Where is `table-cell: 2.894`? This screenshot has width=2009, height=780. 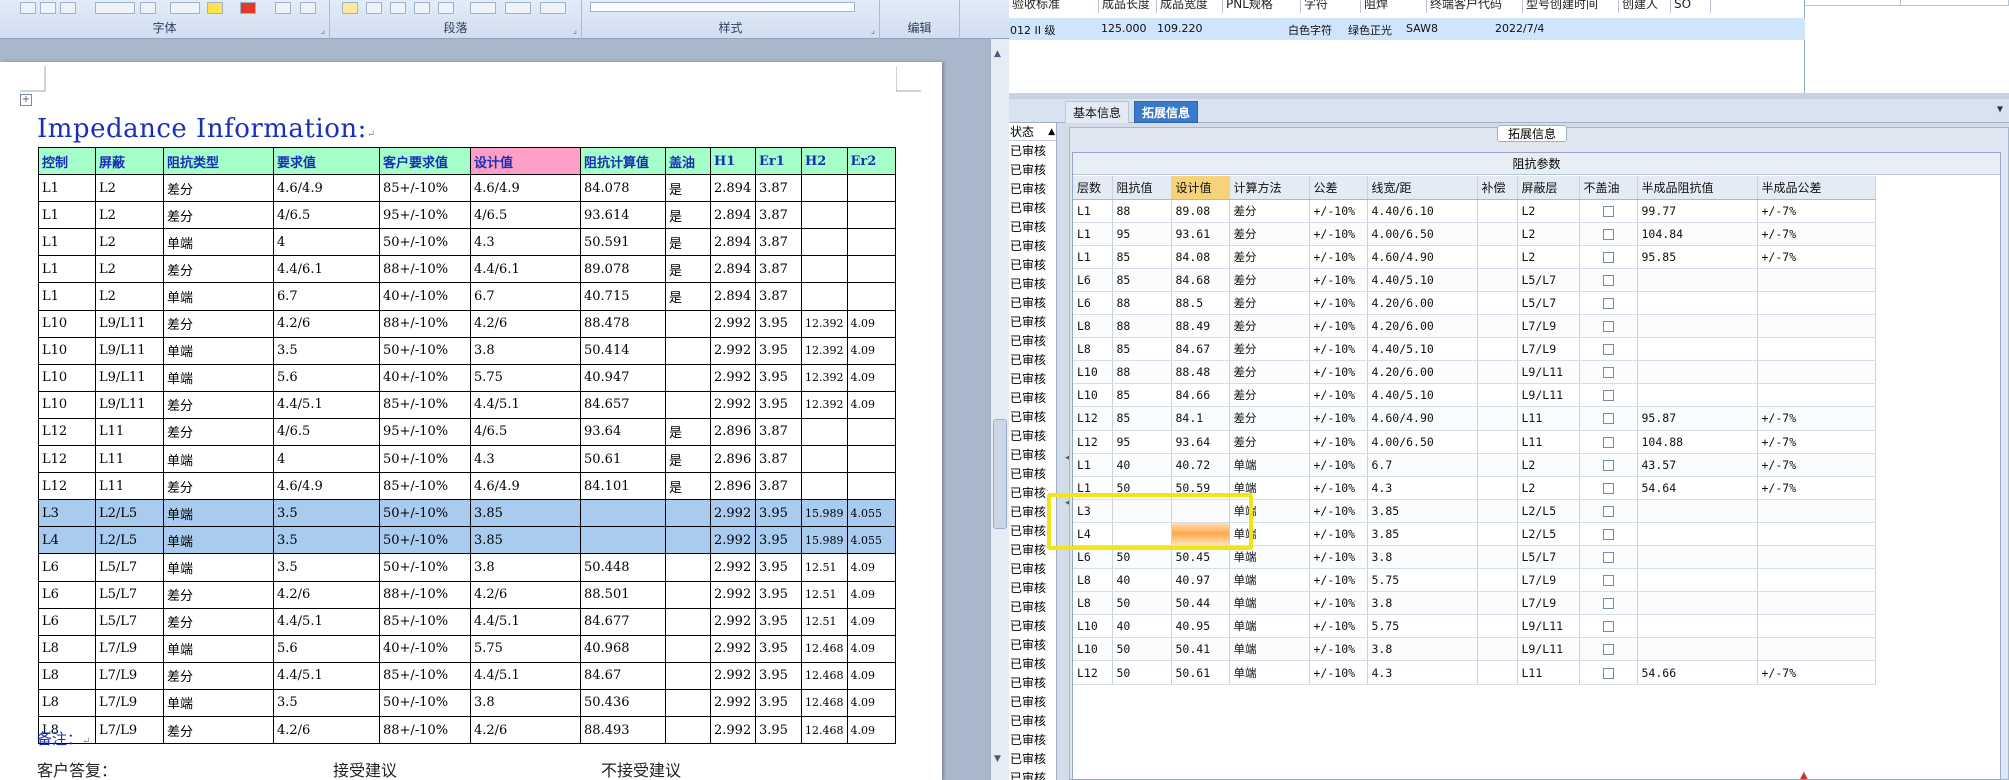 table-cell: 2.894 is located at coordinates (733, 215).